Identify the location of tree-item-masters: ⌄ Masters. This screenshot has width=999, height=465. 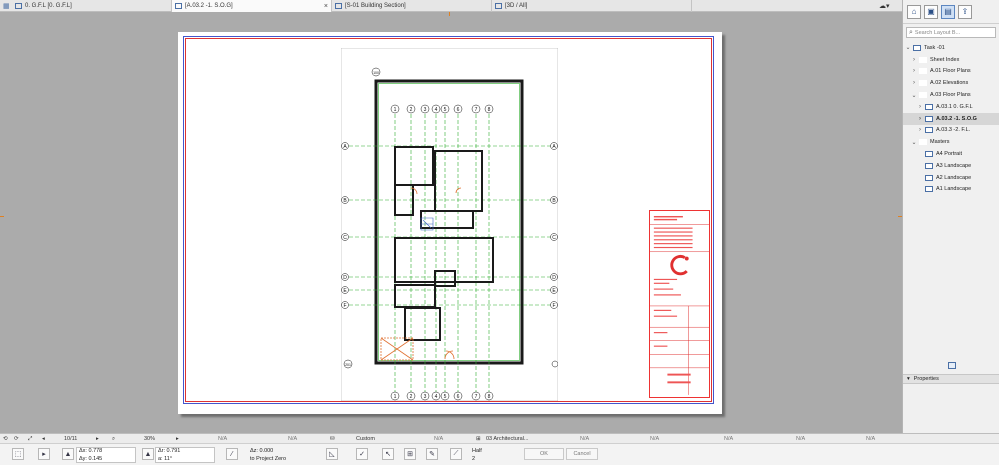
(951, 142).